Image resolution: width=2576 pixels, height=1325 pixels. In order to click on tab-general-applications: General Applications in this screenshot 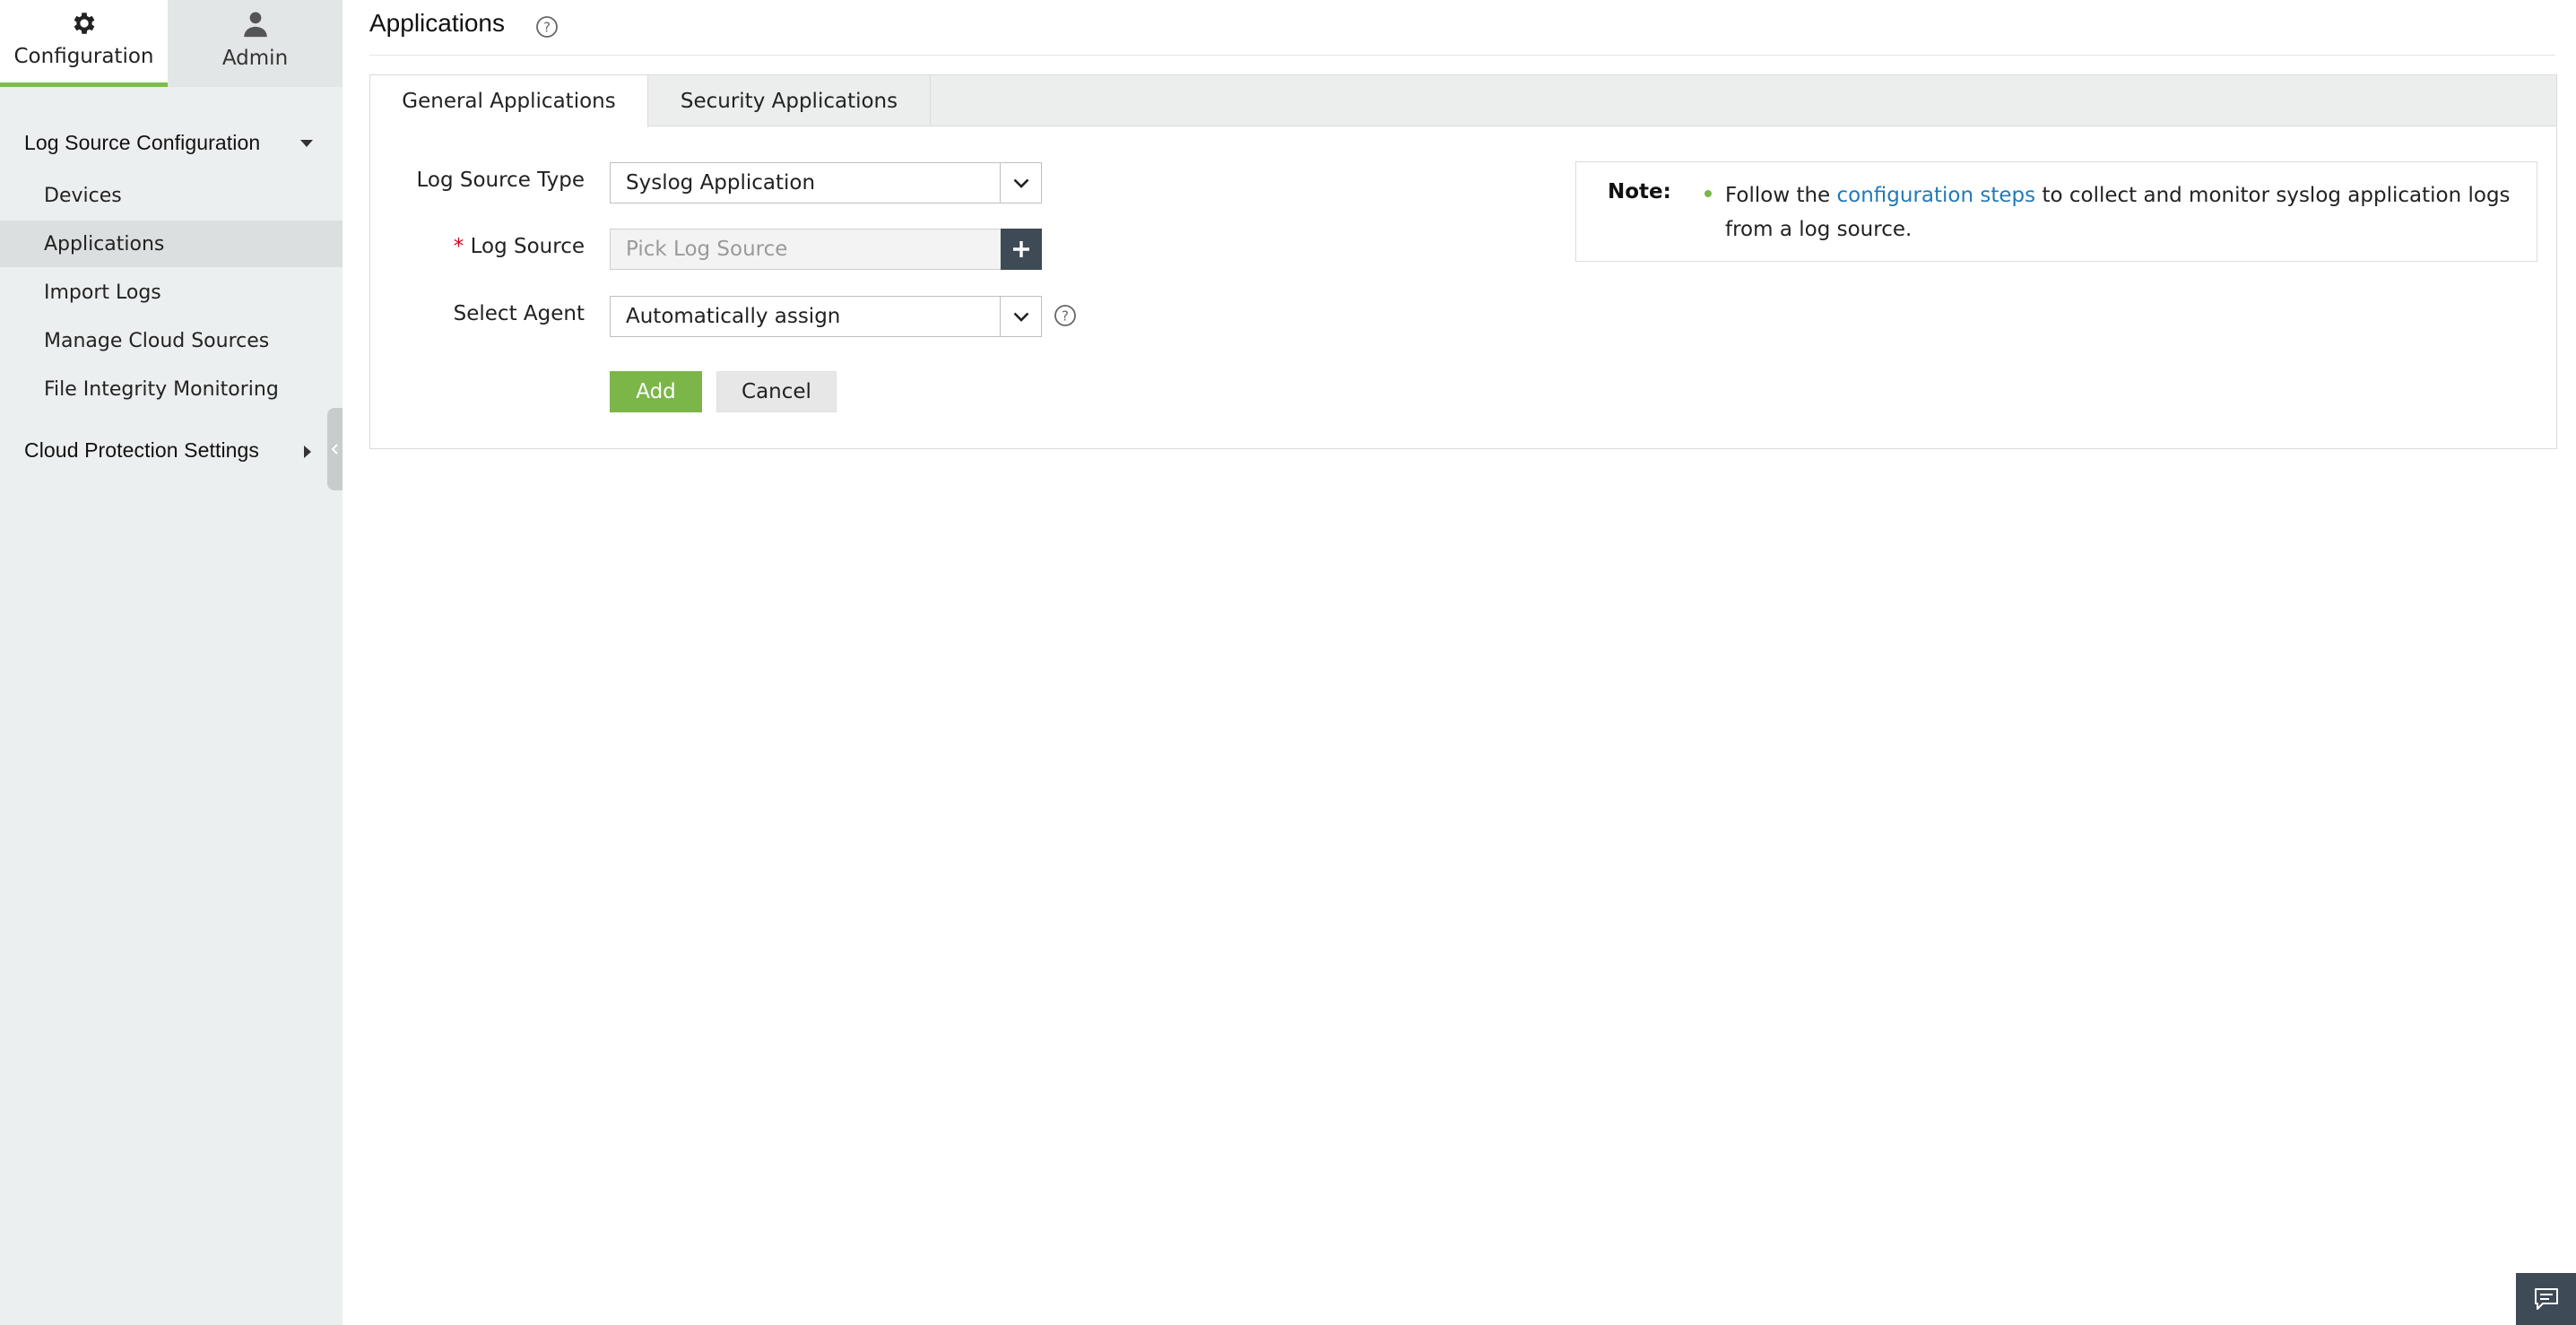, I will do `click(509, 101)`.